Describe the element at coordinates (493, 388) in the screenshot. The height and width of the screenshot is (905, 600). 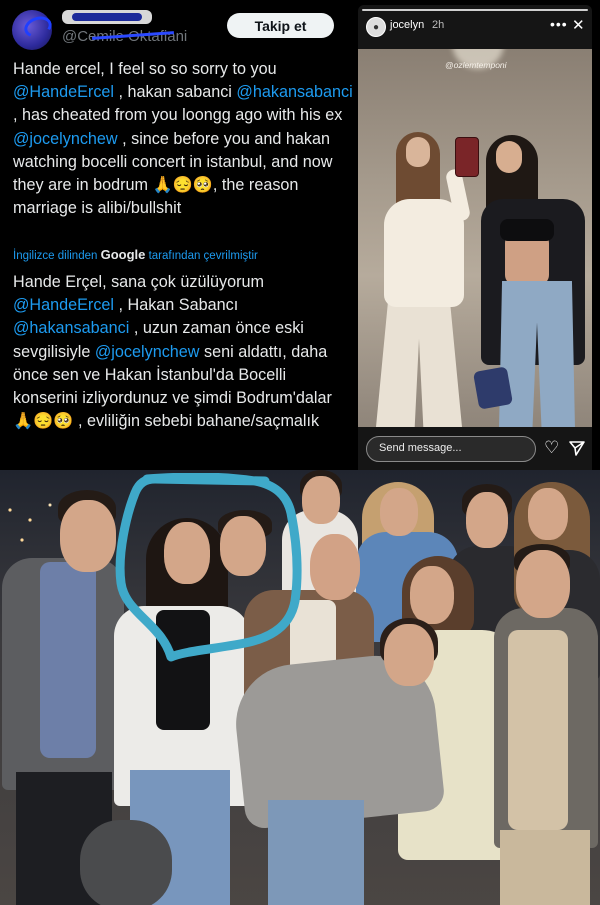
I see `handbag` at that location.